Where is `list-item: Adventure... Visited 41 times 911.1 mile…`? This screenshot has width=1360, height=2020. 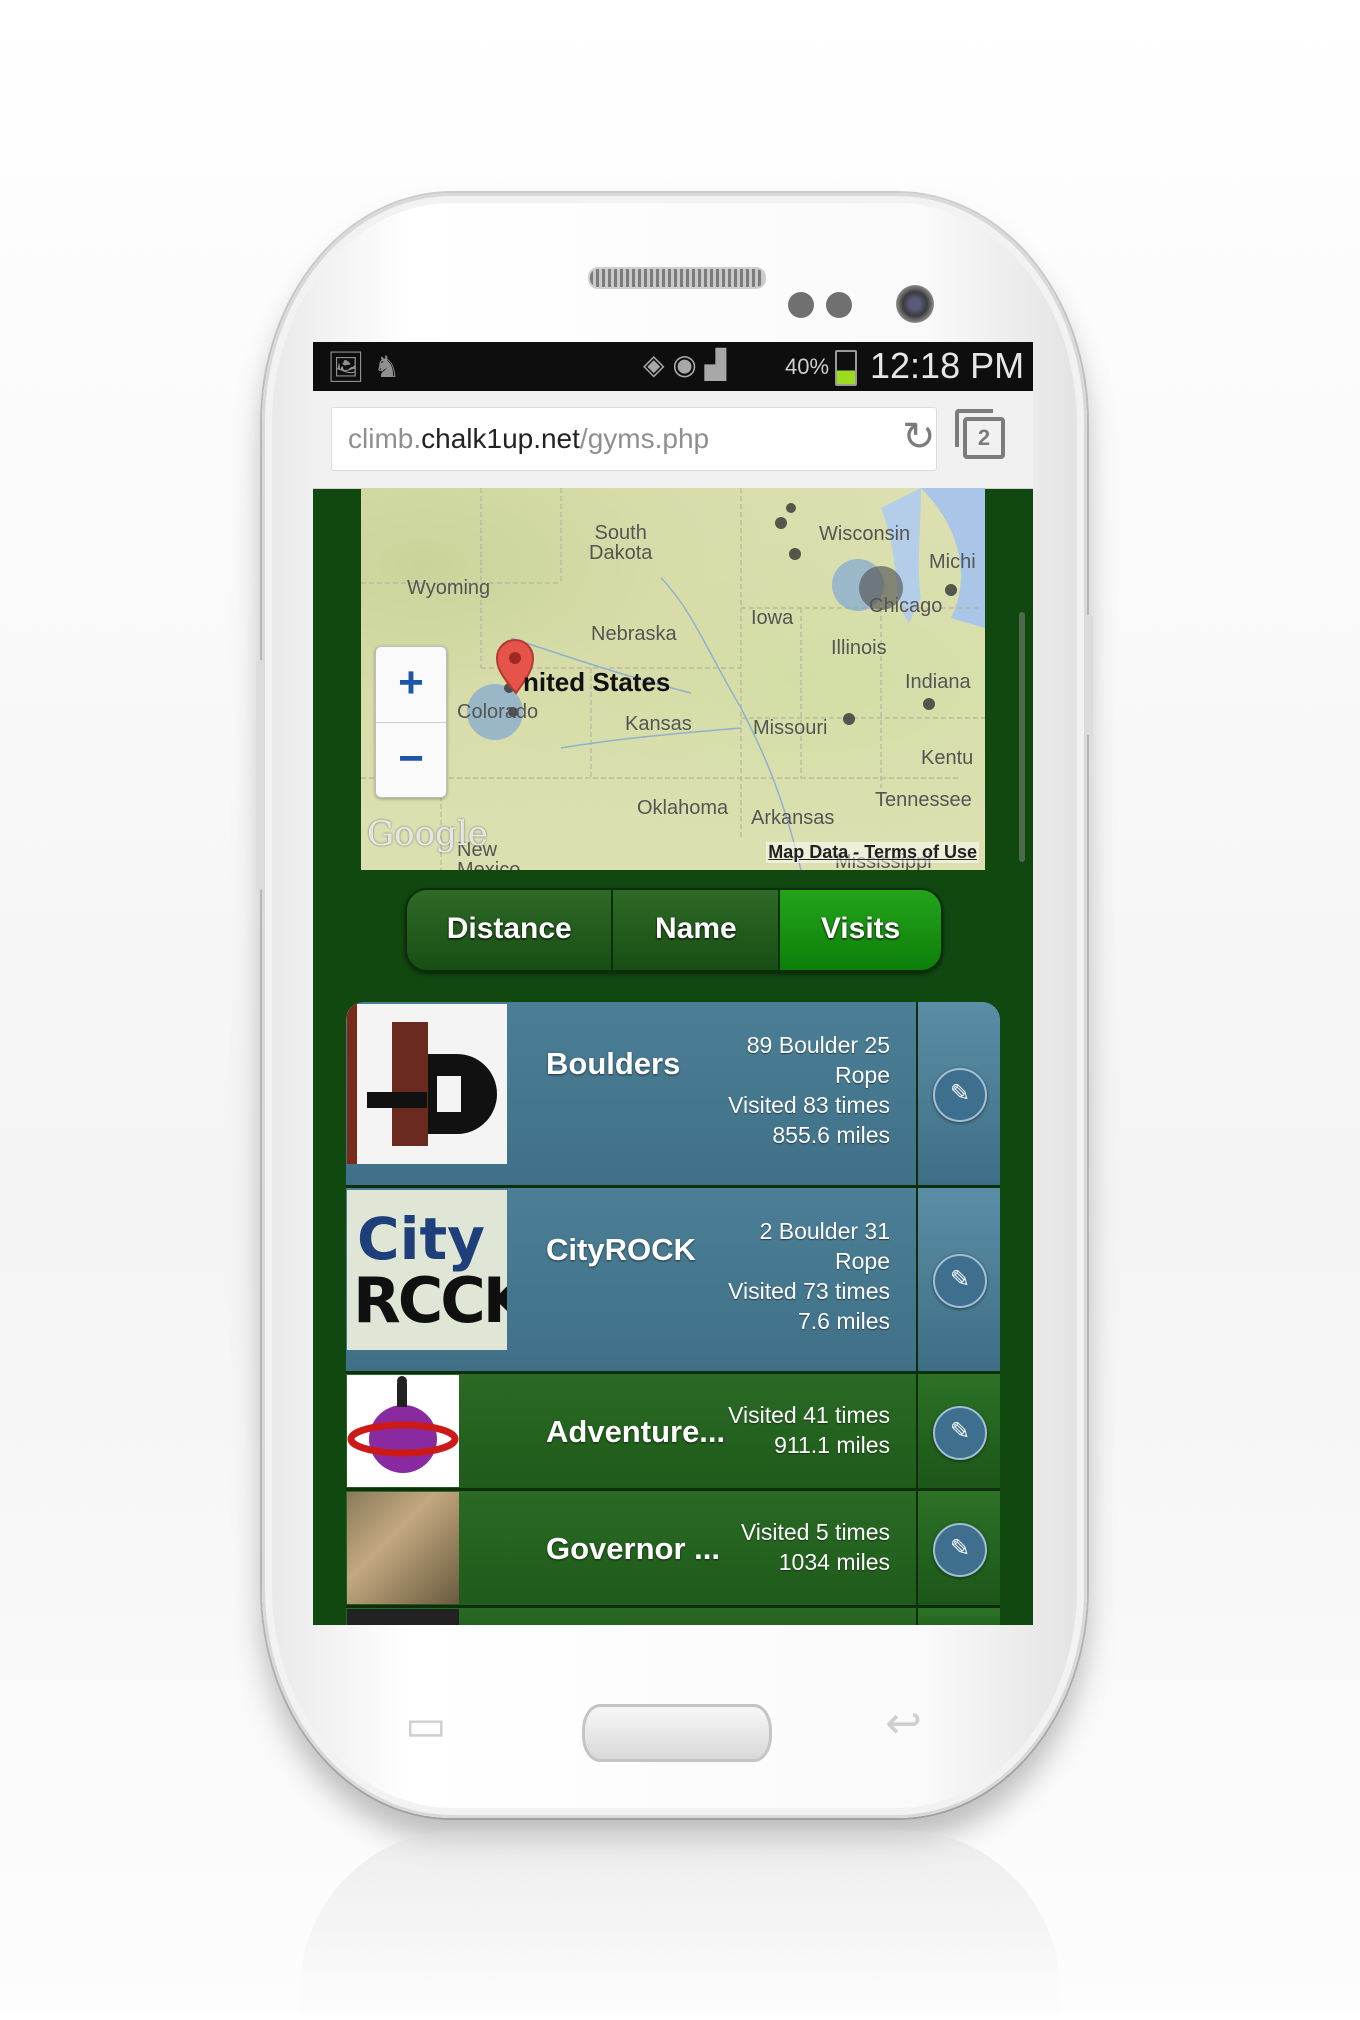 list-item: Adventure... Visited 41 times 911.1 mile… is located at coordinates (673, 1432).